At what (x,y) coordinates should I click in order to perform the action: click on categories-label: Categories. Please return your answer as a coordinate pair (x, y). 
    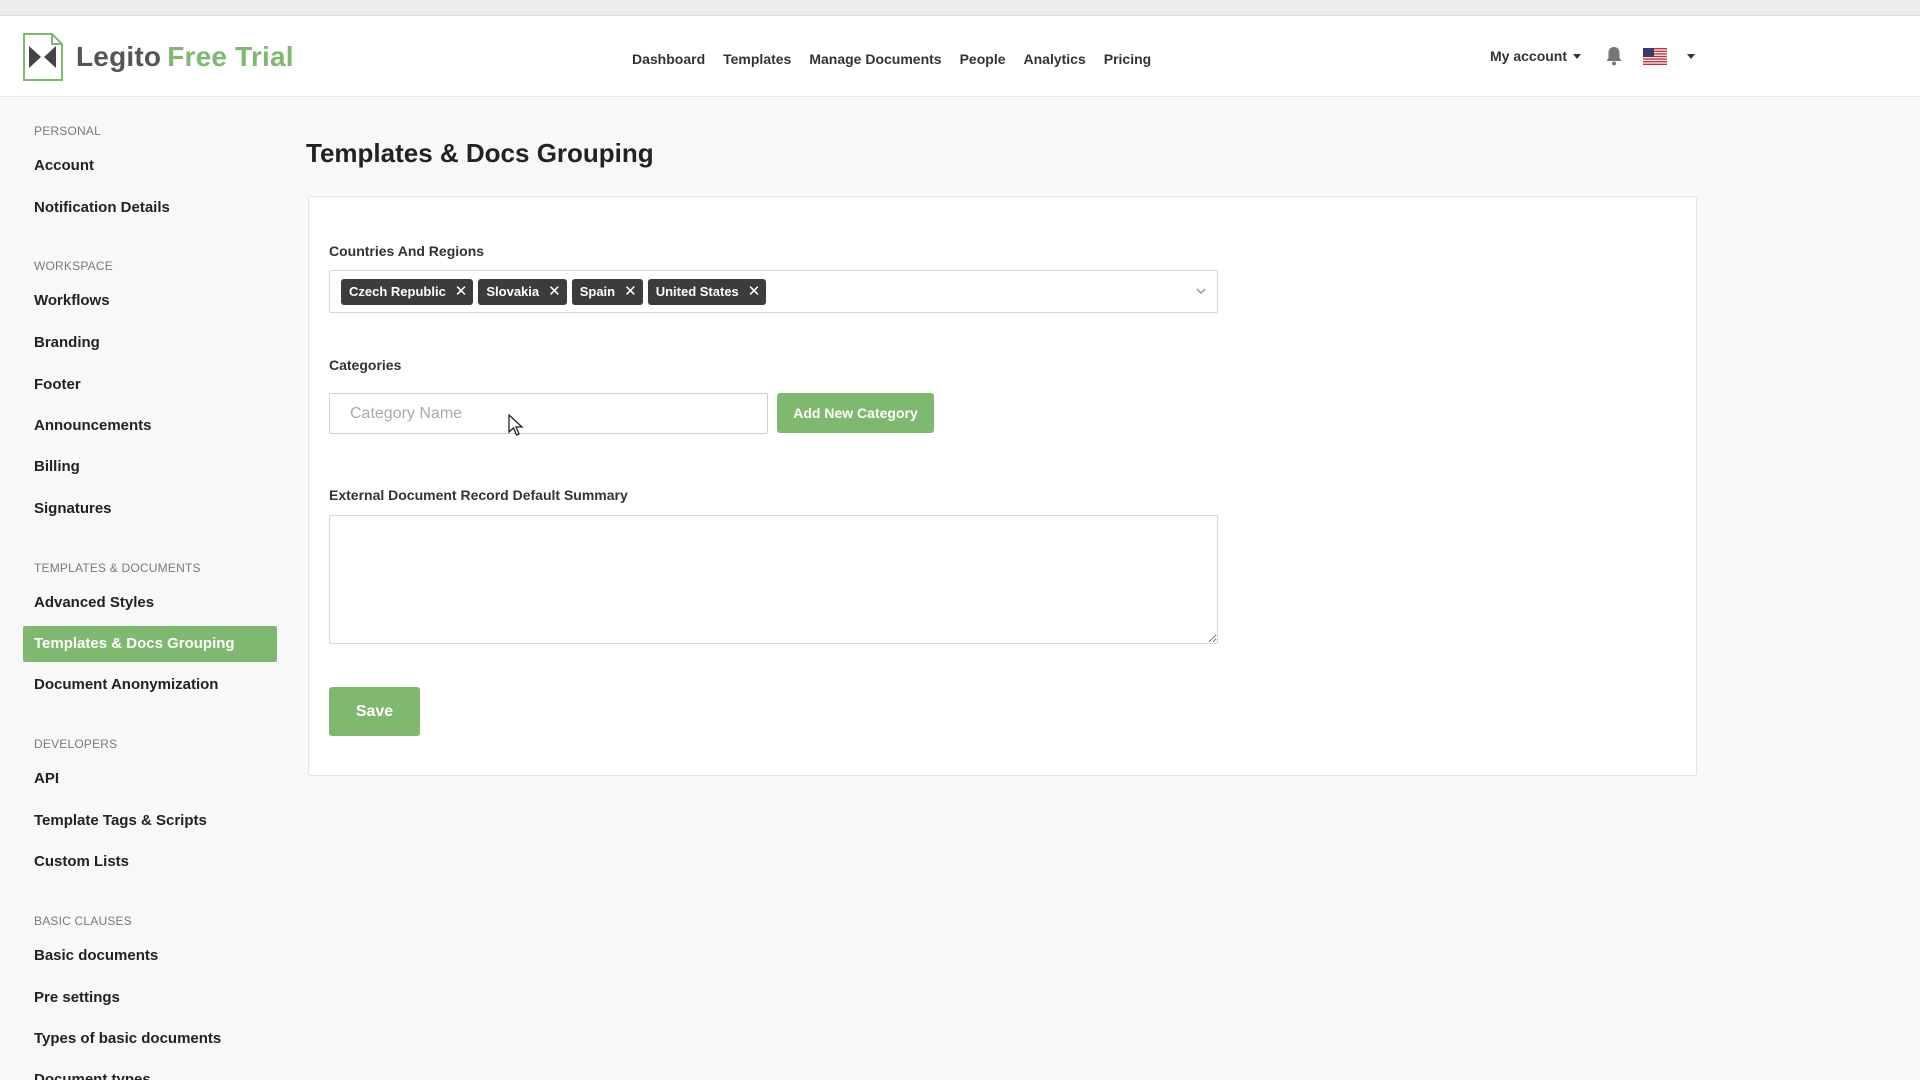
    Looking at the image, I should click on (365, 365).